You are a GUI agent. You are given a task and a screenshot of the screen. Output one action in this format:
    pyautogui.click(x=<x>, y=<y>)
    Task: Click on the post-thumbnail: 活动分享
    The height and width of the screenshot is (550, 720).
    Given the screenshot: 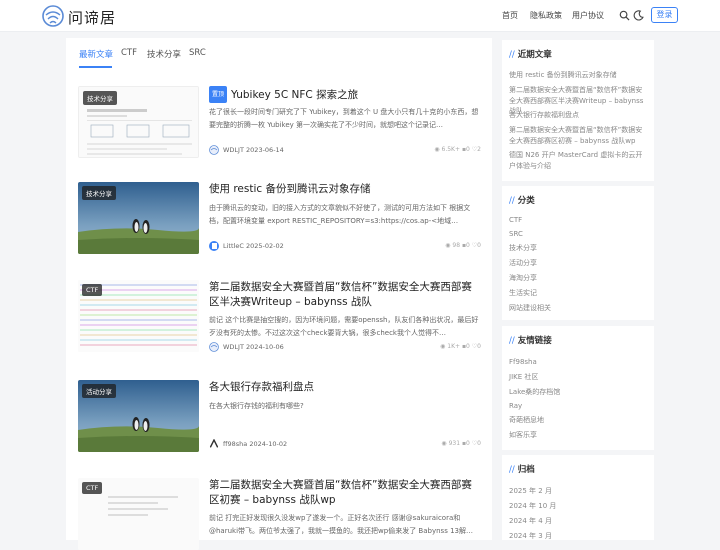 What is the action you would take?
    pyautogui.click(x=138, y=416)
    